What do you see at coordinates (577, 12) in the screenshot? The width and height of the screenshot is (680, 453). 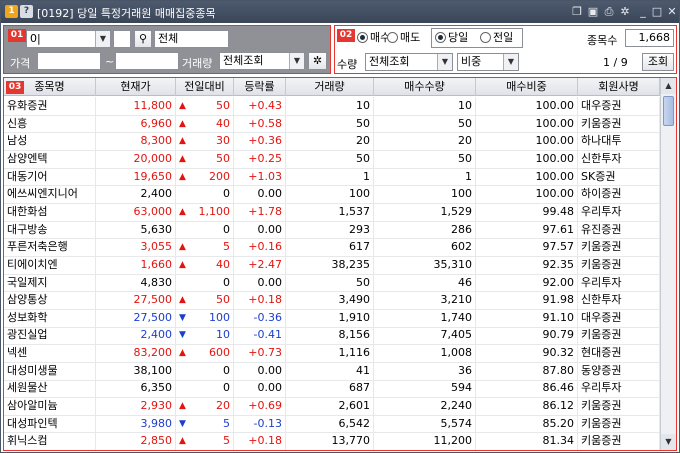 I see `layout-icon: ❐` at bounding box center [577, 12].